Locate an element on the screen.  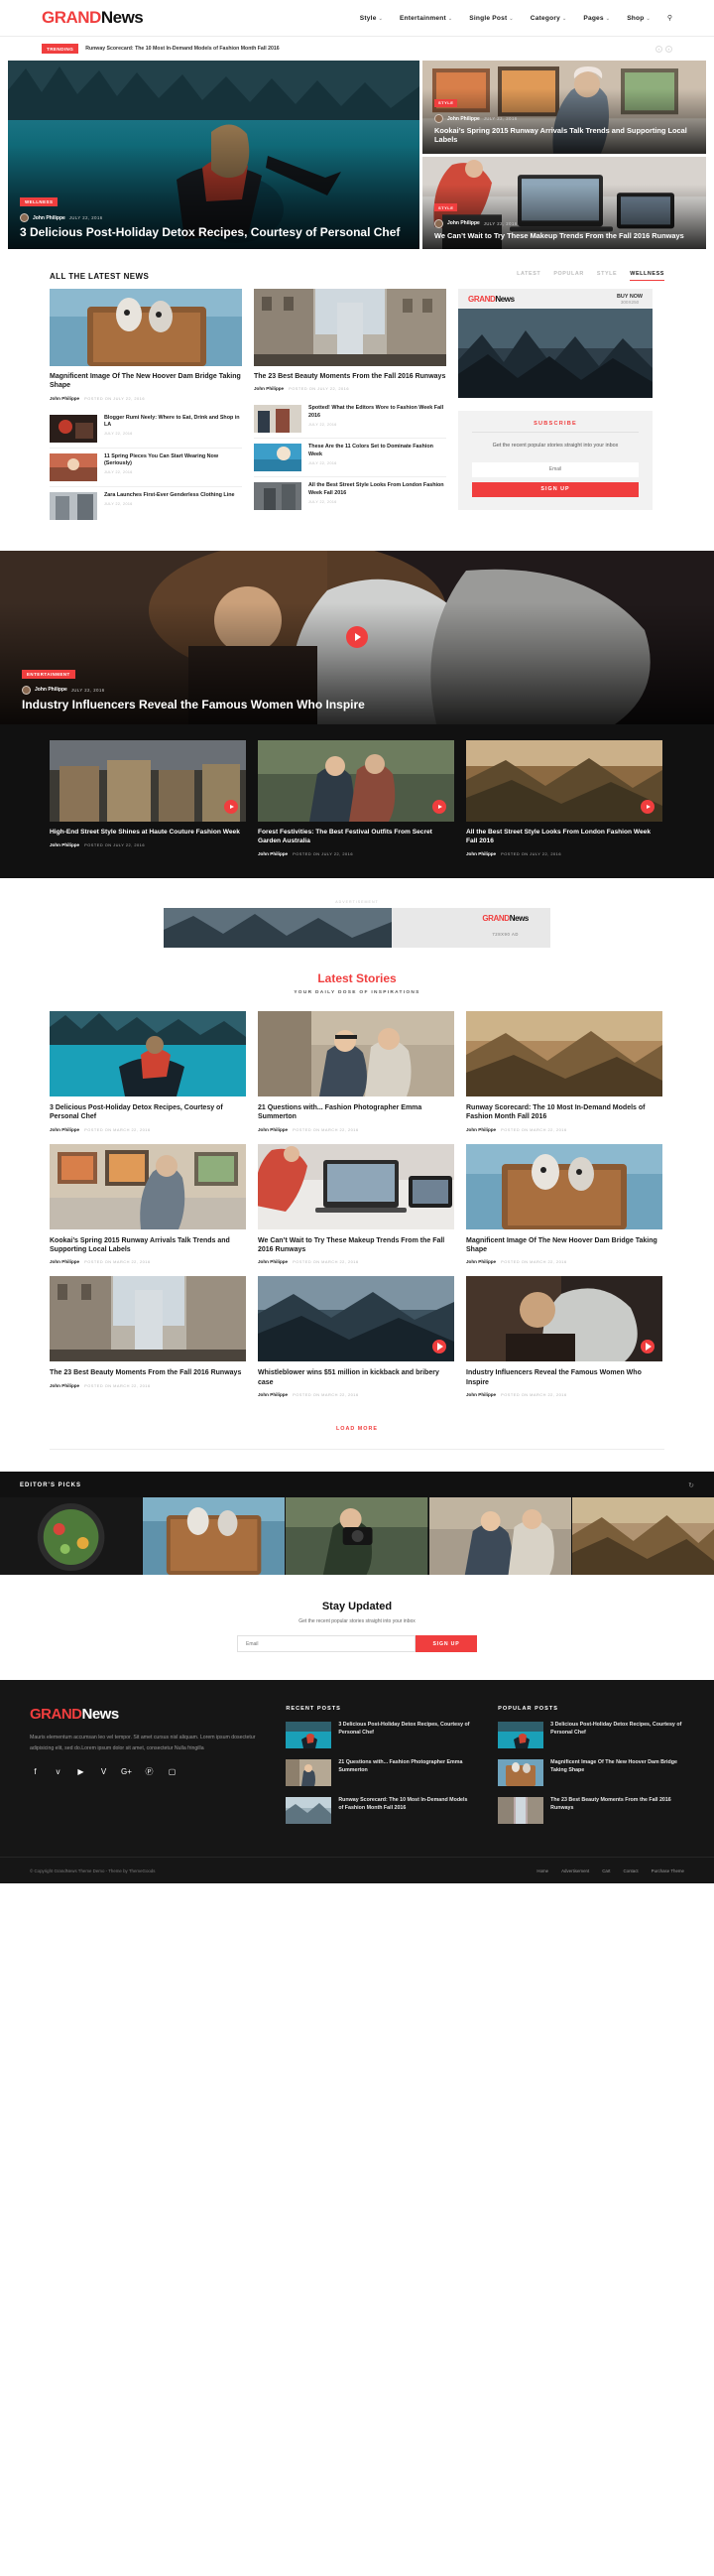
nav-item-style: Style ⌄ is located at coordinates (371, 19).